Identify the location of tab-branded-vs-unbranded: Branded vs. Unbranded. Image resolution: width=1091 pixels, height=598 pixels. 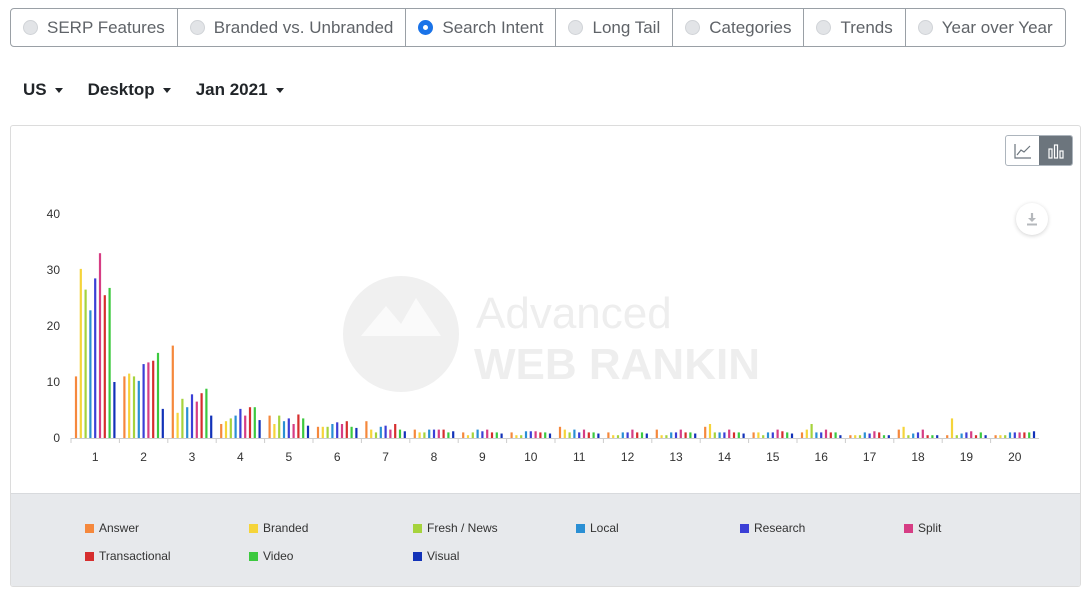
(292, 27).